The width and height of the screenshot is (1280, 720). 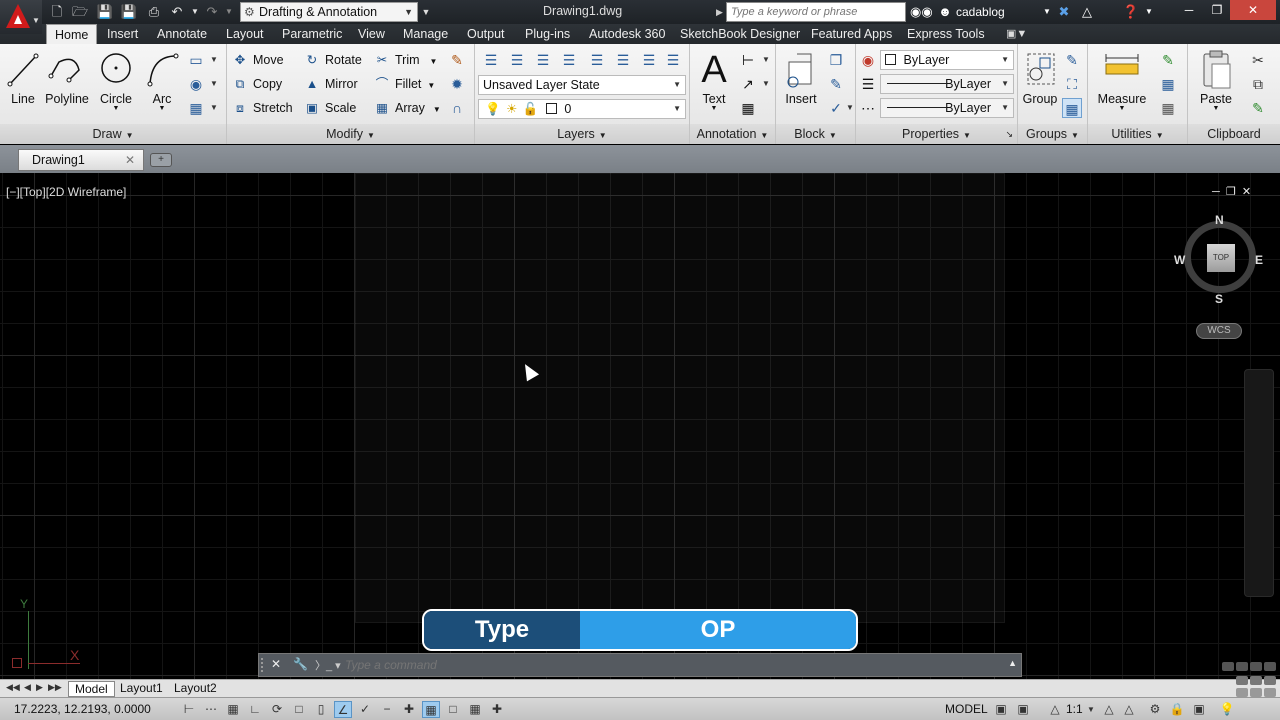 What do you see at coordinates (371, 34) in the screenshot?
I see `tab-view: View` at bounding box center [371, 34].